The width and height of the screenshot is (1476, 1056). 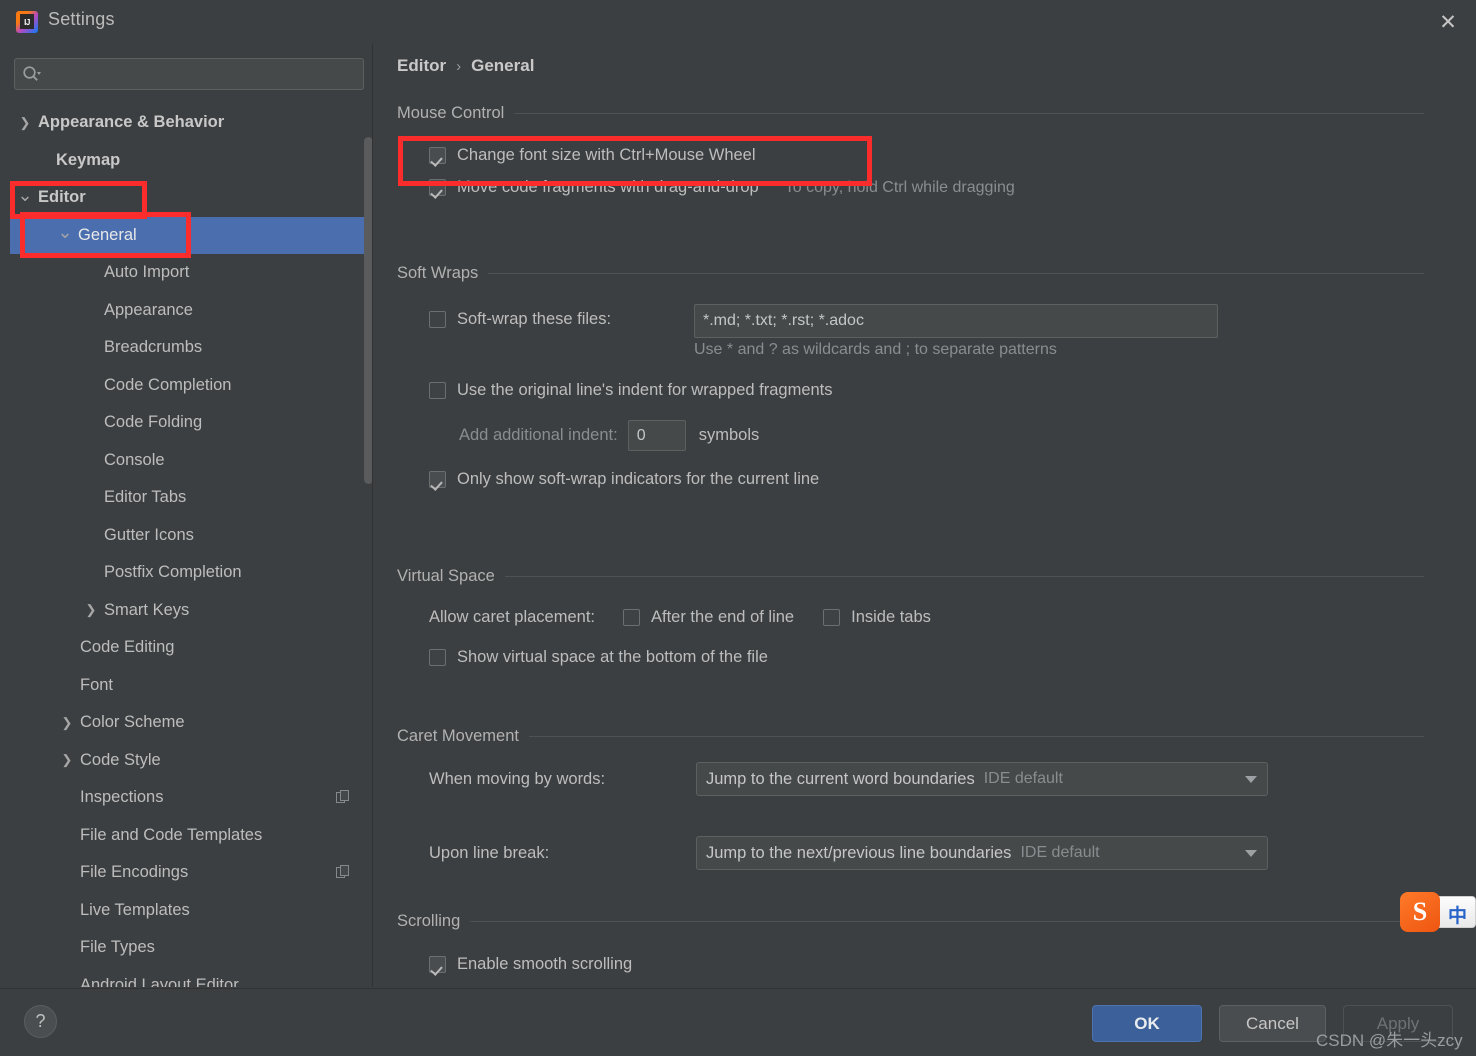 I want to click on help-icon: ?, so click(x=40, y=1021).